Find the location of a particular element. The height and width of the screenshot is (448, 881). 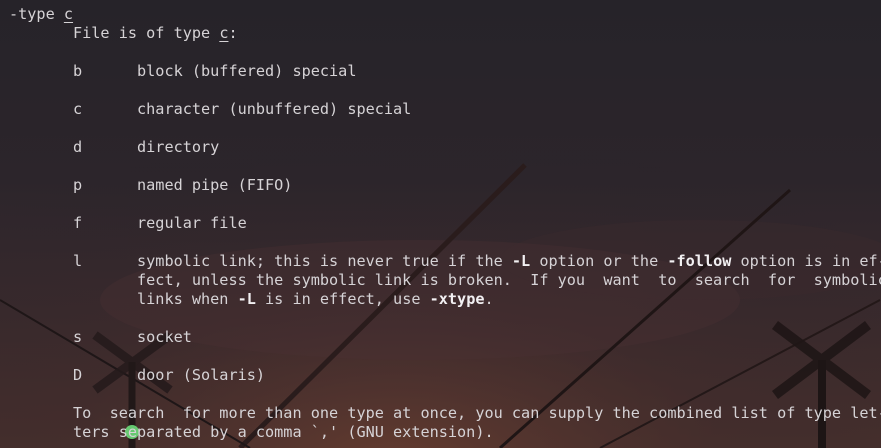

bold-option-text: -xtype is located at coordinates (457, 299).